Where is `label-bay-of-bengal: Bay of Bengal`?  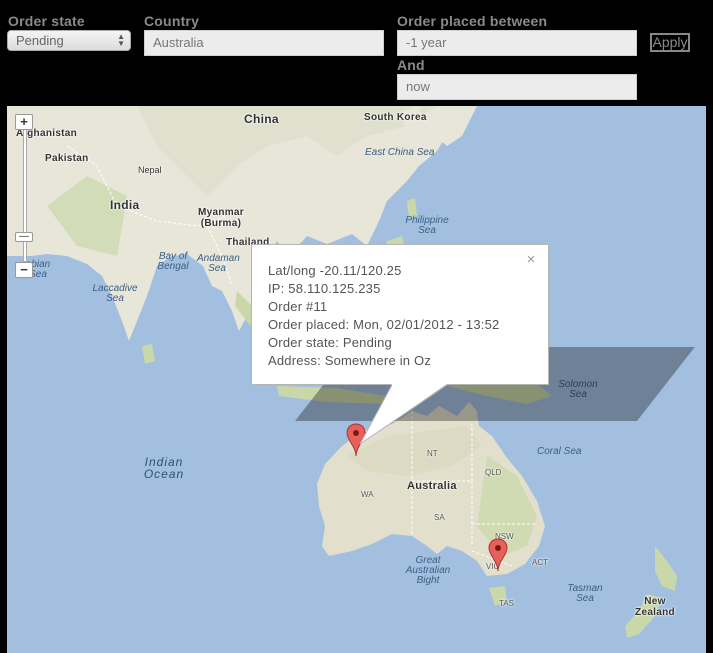
label-bay-of-bengal: Bay of Bengal is located at coordinates (173, 261).